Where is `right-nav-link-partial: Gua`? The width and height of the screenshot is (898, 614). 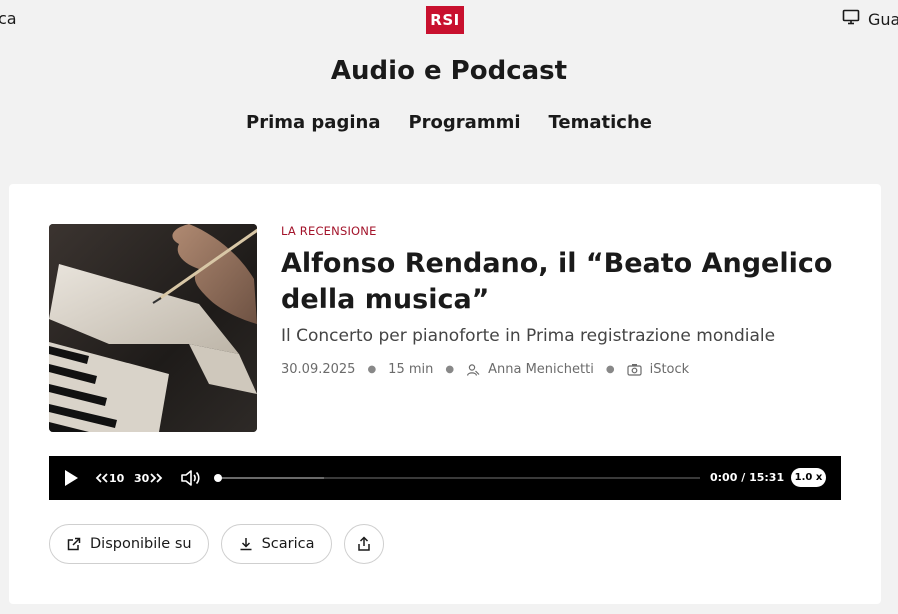
right-nav-link-partial: Gua is located at coordinates (870, 19).